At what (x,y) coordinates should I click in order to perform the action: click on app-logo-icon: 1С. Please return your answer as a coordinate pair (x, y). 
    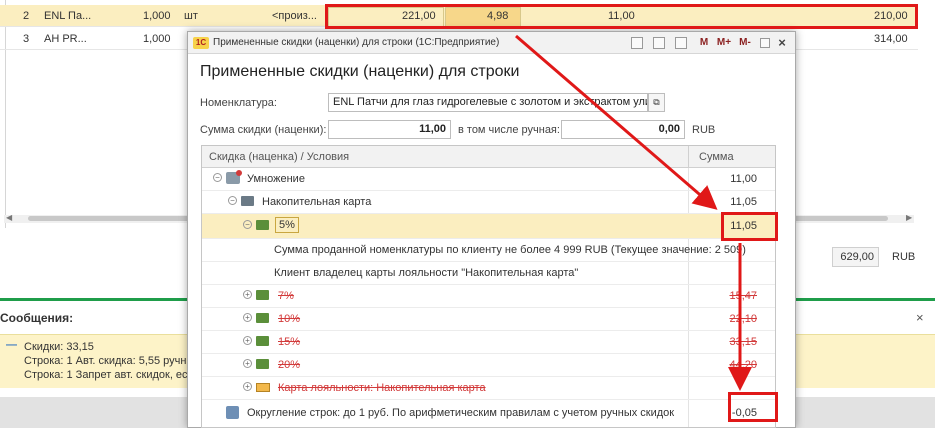
    Looking at the image, I should click on (201, 43).